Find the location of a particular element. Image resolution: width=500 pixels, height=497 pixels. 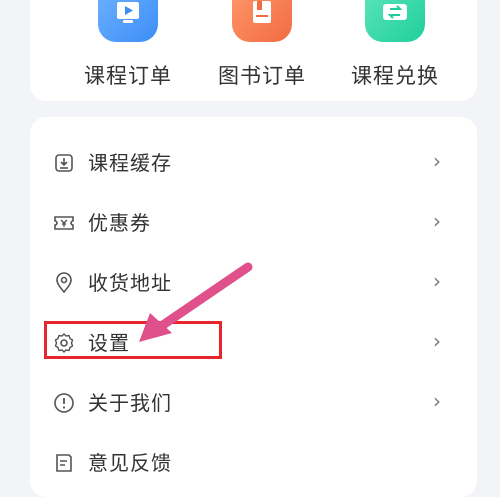

coupon-icon is located at coordinates (64, 223).